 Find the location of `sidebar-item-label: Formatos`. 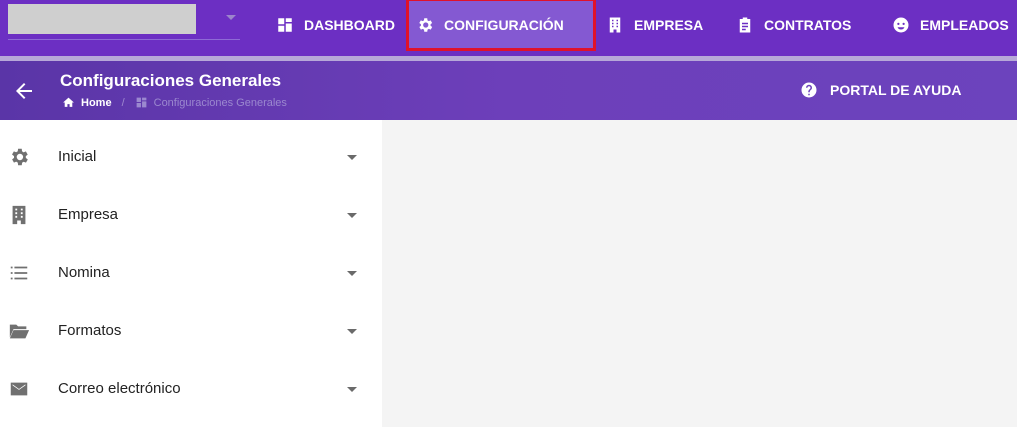

sidebar-item-label: Formatos is located at coordinates (90, 330).